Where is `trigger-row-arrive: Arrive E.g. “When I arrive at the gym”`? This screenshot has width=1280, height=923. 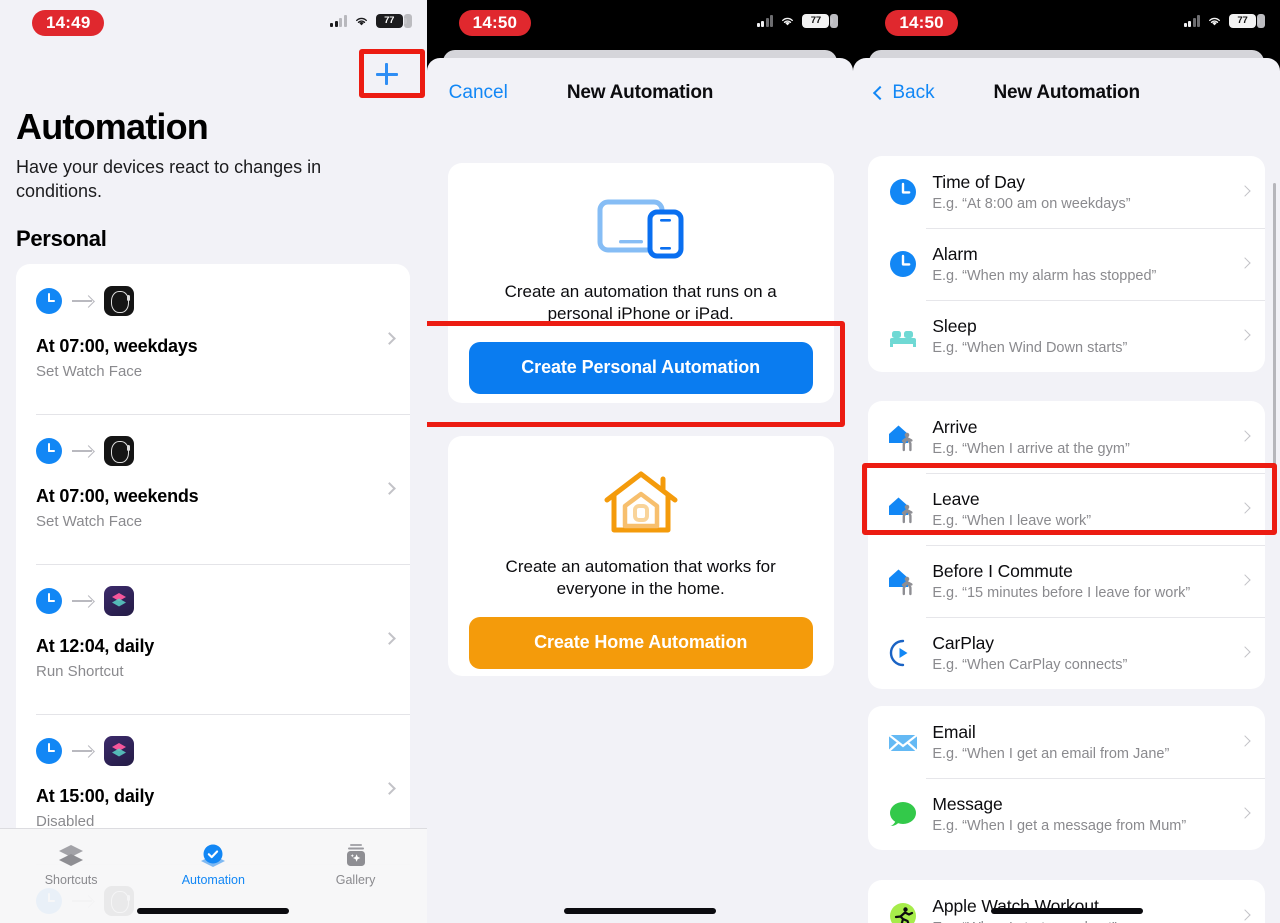
trigger-row-arrive: Arrive E.g. “When I arrive at the gym” is located at coordinates (1066, 437).